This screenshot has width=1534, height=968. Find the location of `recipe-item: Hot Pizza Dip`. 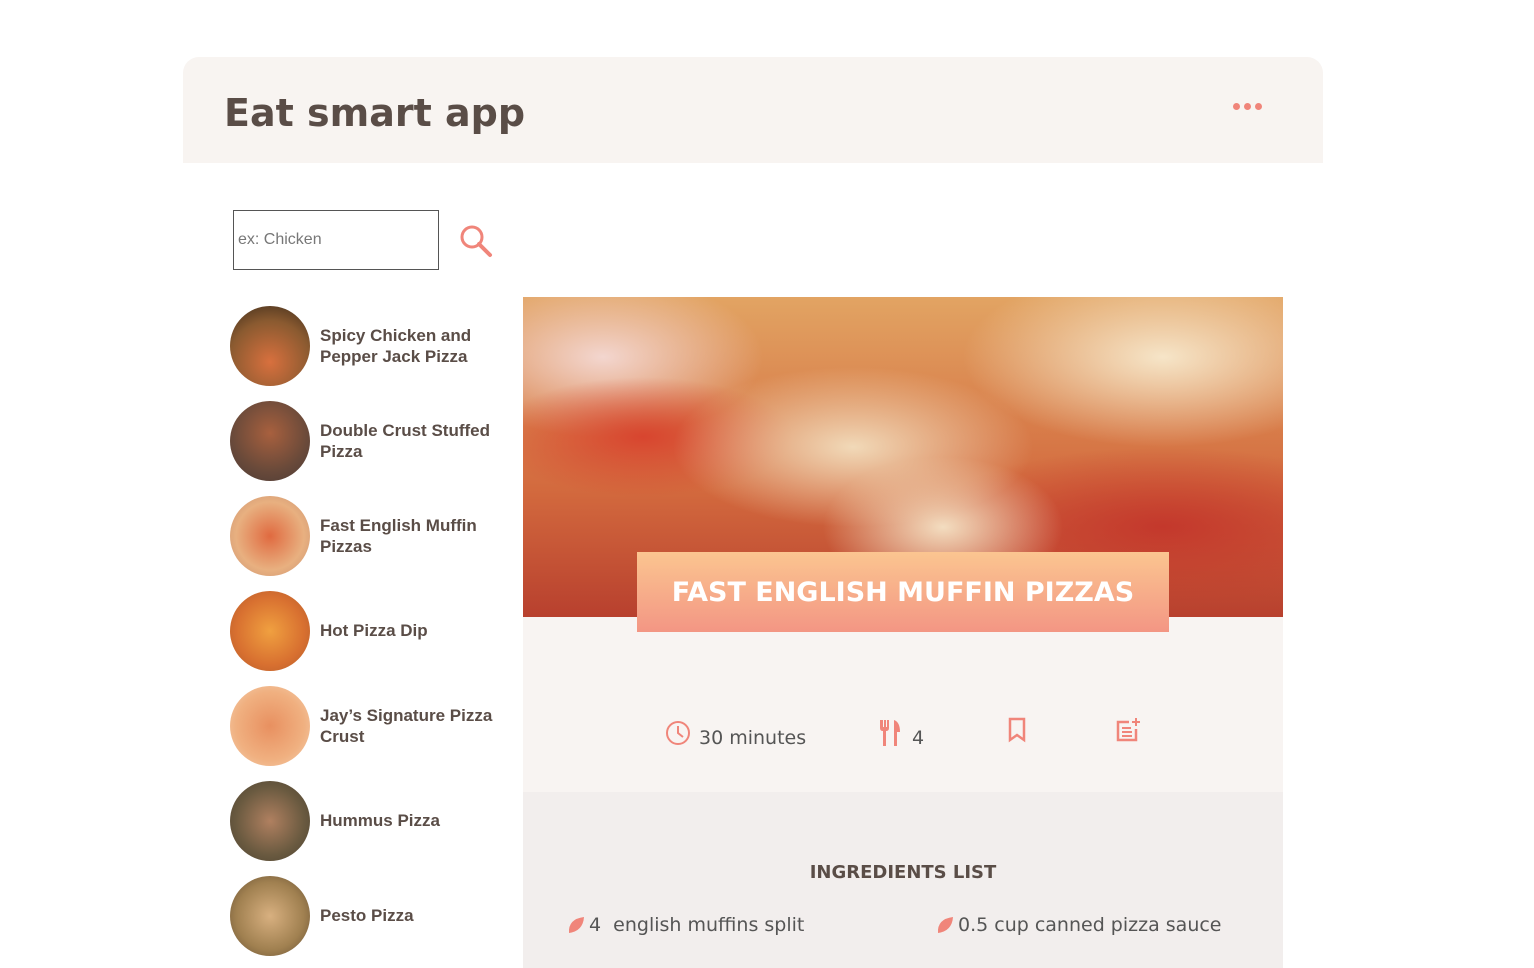

recipe-item: Hot Pizza Dip is located at coordinates (375, 630).